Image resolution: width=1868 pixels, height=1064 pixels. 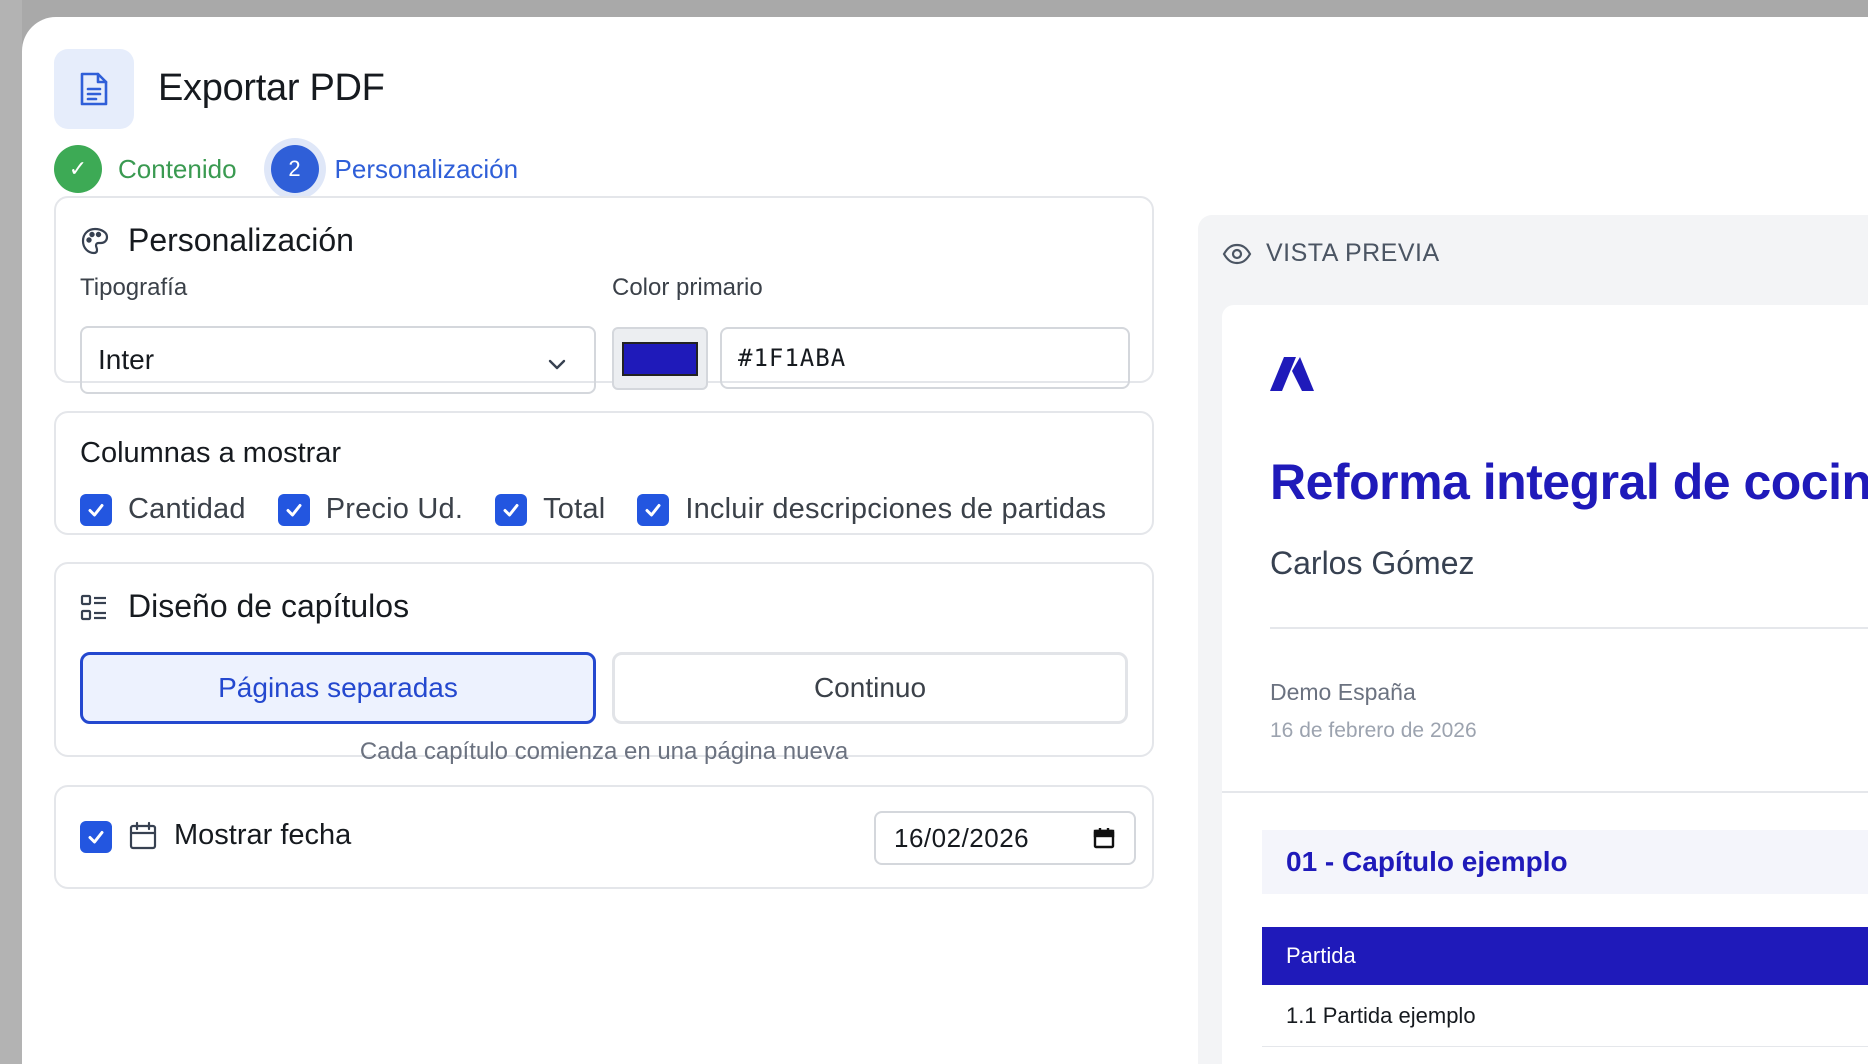 What do you see at coordinates (78, 169) in the screenshot?
I see `check-icon: ✓` at bounding box center [78, 169].